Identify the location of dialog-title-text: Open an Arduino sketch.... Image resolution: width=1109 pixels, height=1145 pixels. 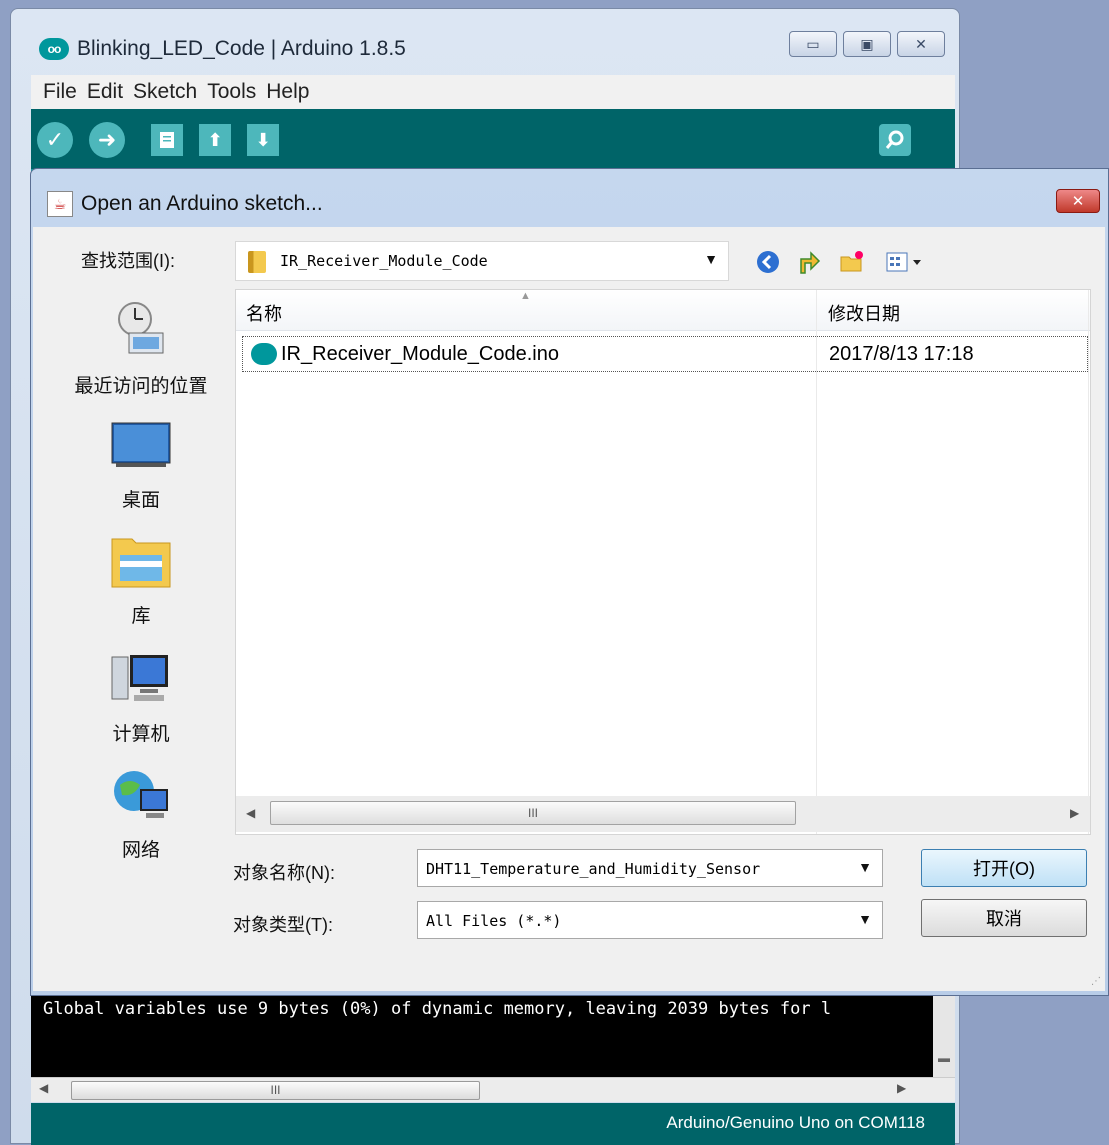
(202, 203).